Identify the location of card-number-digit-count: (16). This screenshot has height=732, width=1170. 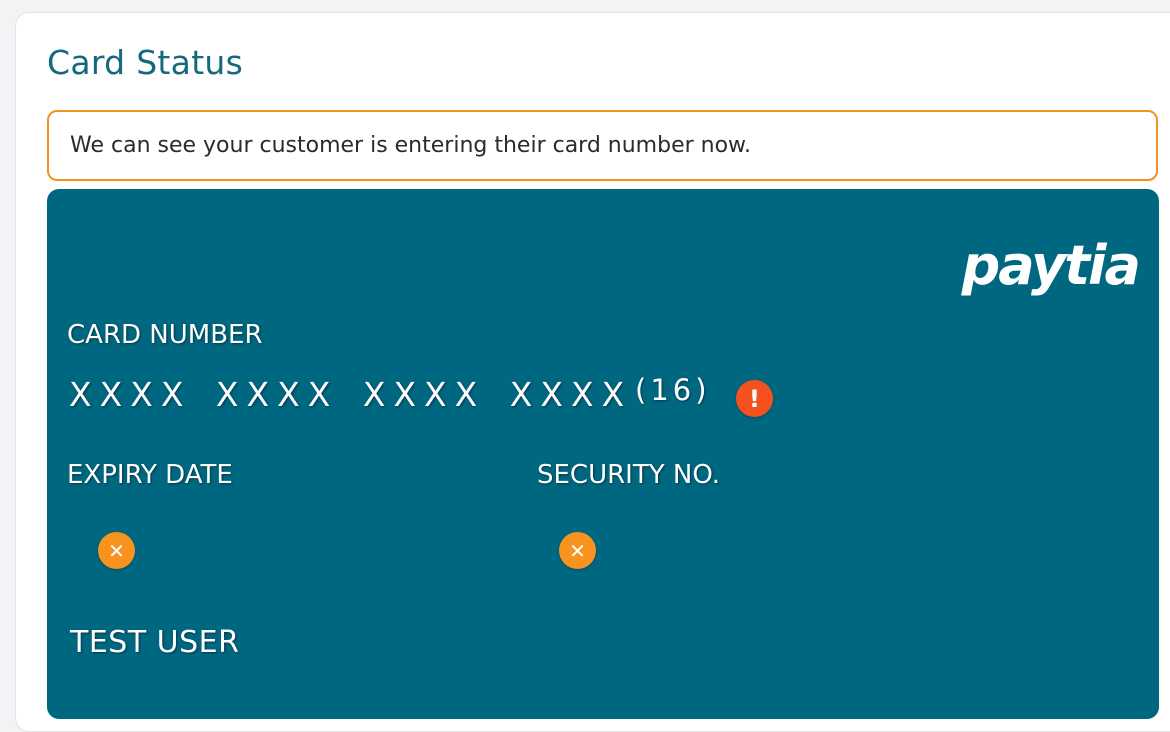
(673, 390).